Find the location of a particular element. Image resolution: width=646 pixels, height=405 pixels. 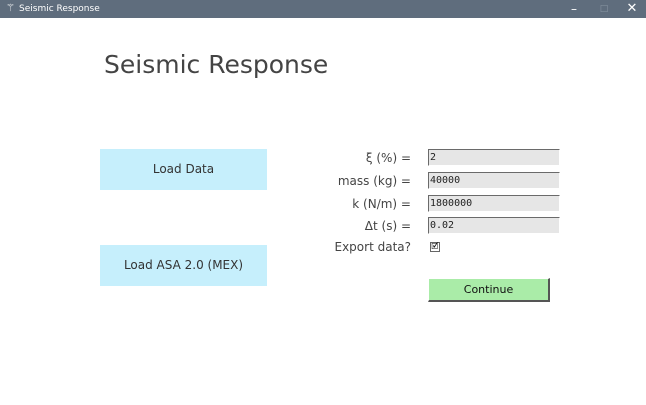

mass-label: mass (kg) = is located at coordinates (374, 181).